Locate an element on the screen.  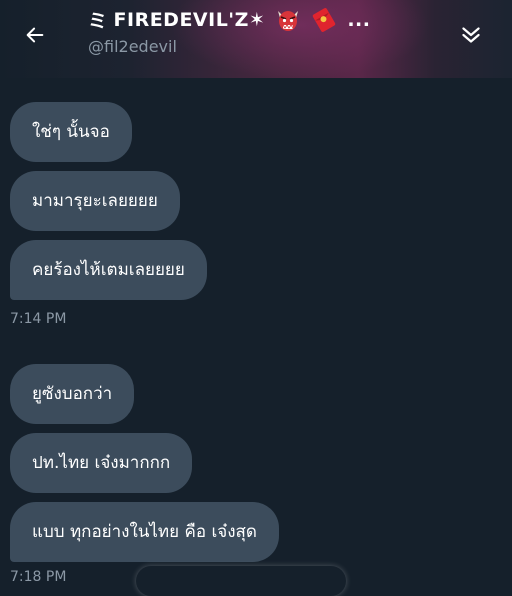
message-bubble: มามารุยะเลยยยย is located at coordinates (95, 201).